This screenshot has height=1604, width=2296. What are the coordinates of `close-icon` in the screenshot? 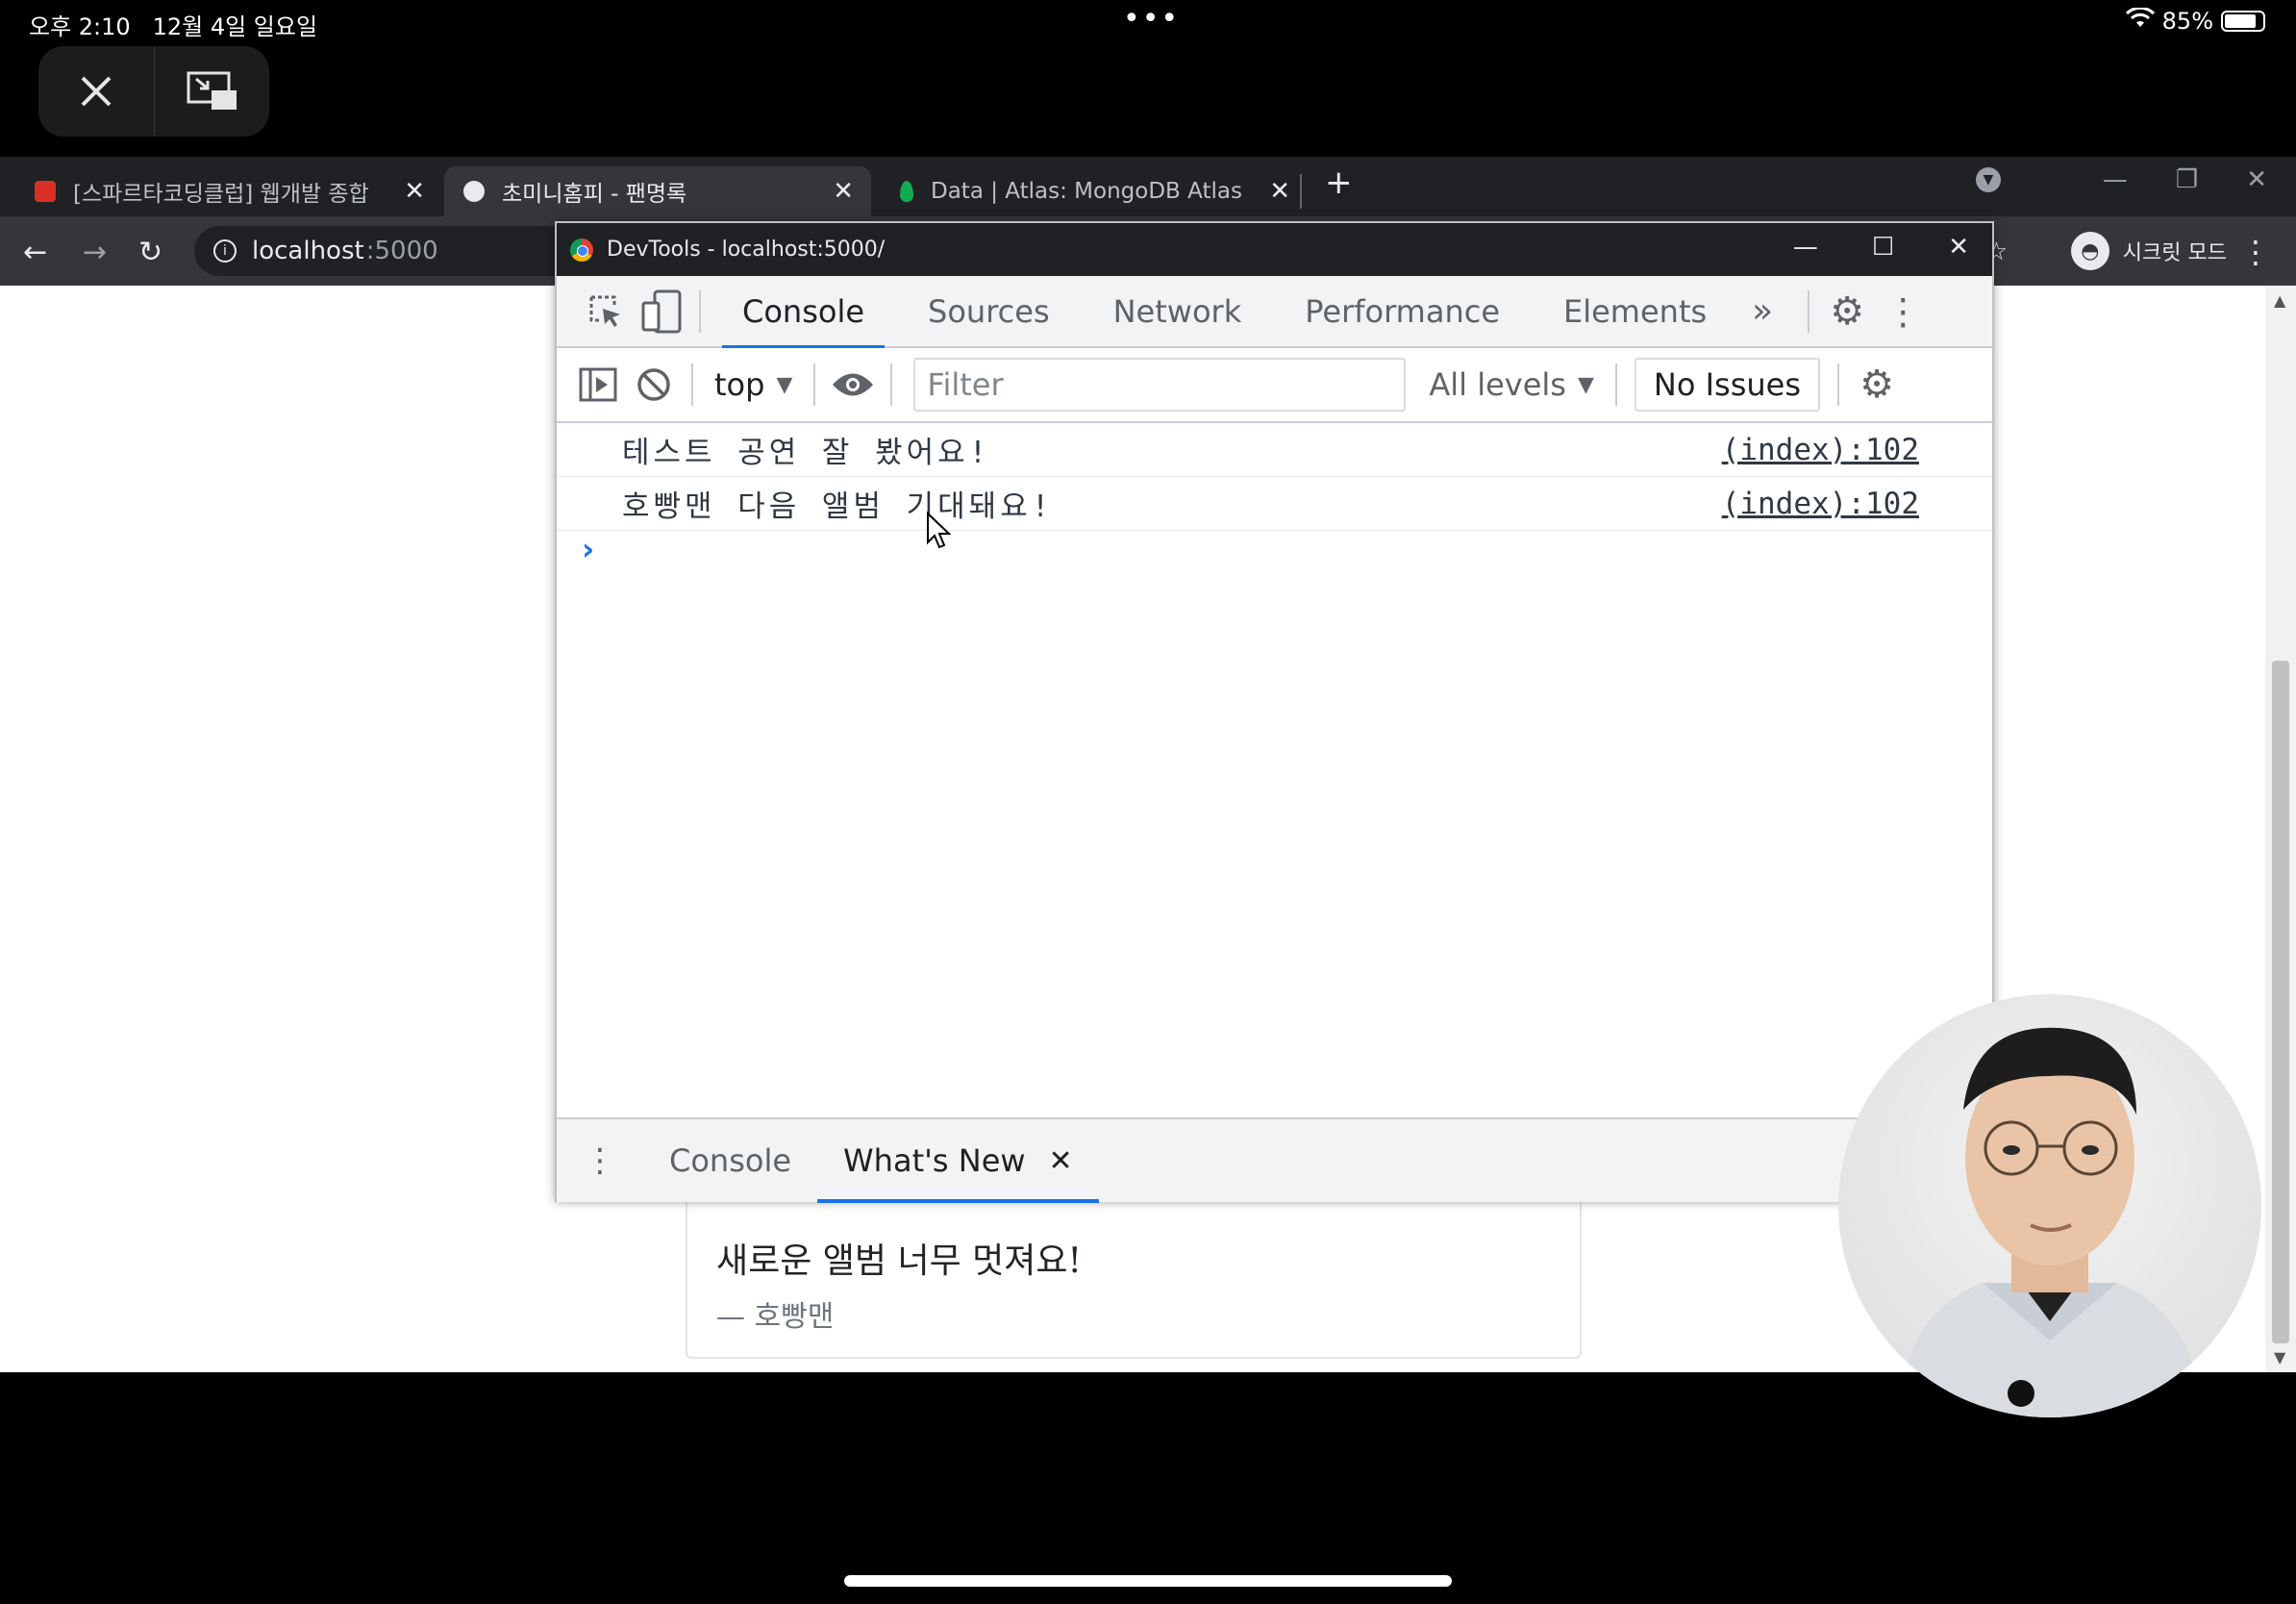 It's located at (96, 91).